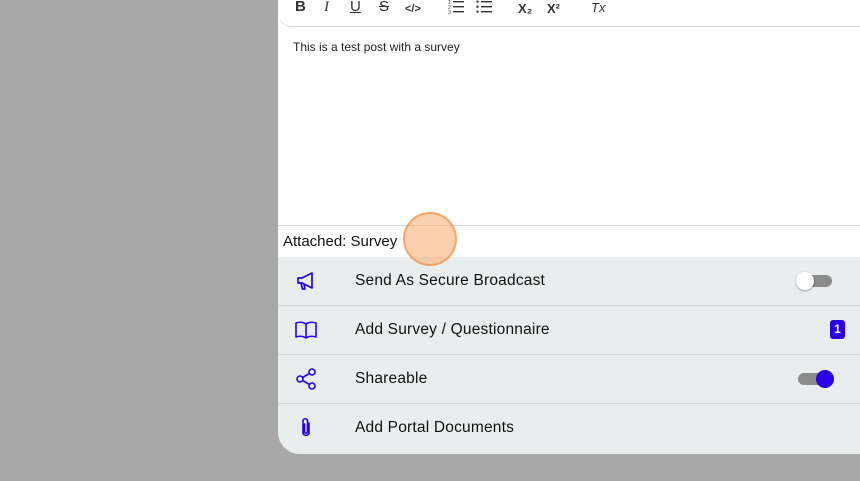  I want to click on ordered-list-button: 1 2 3, so click(456, 7).